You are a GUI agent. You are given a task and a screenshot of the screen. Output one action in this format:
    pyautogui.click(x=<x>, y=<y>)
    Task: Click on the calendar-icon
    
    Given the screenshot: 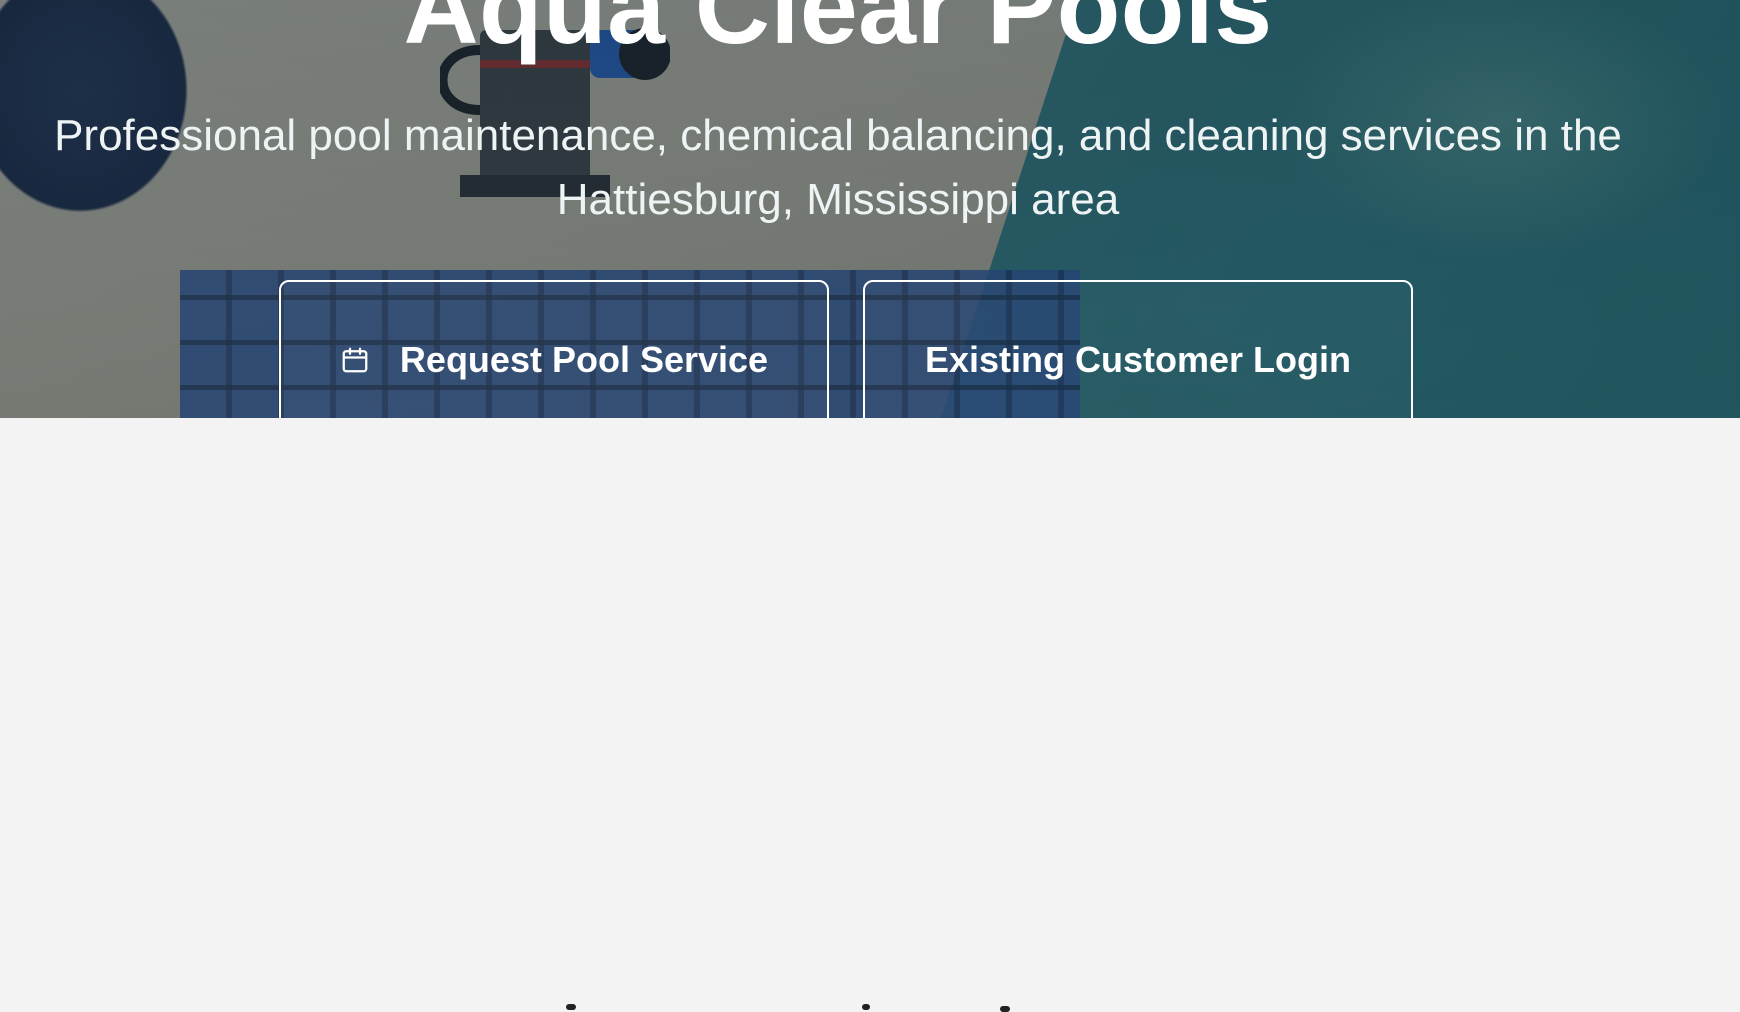 What is the action you would take?
    pyautogui.click(x=355, y=360)
    